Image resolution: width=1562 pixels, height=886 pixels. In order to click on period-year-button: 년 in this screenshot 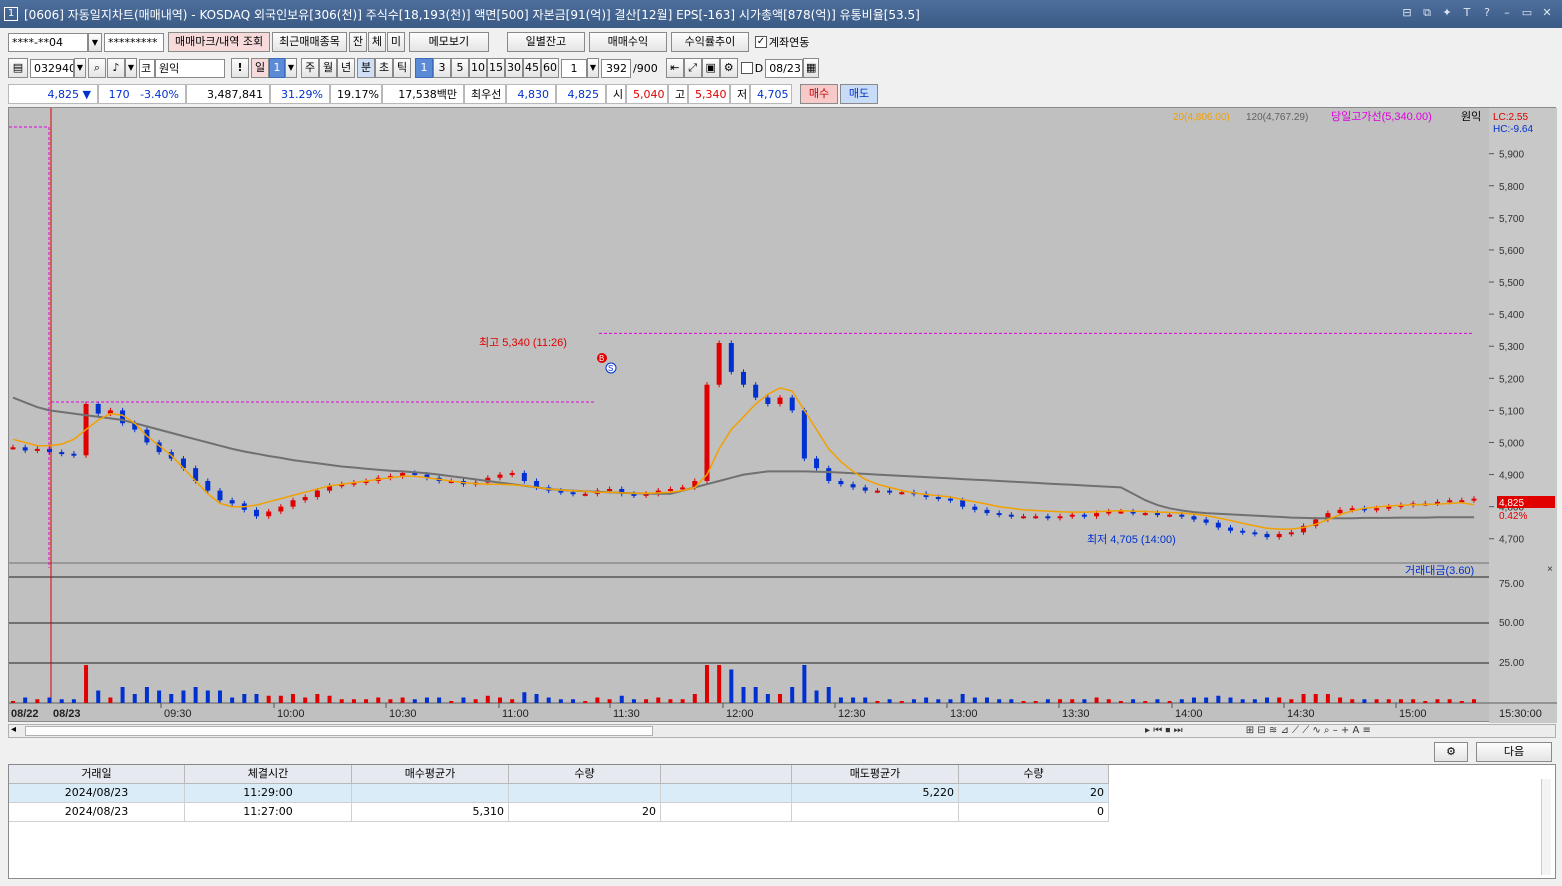, I will do `click(346, 68)`.